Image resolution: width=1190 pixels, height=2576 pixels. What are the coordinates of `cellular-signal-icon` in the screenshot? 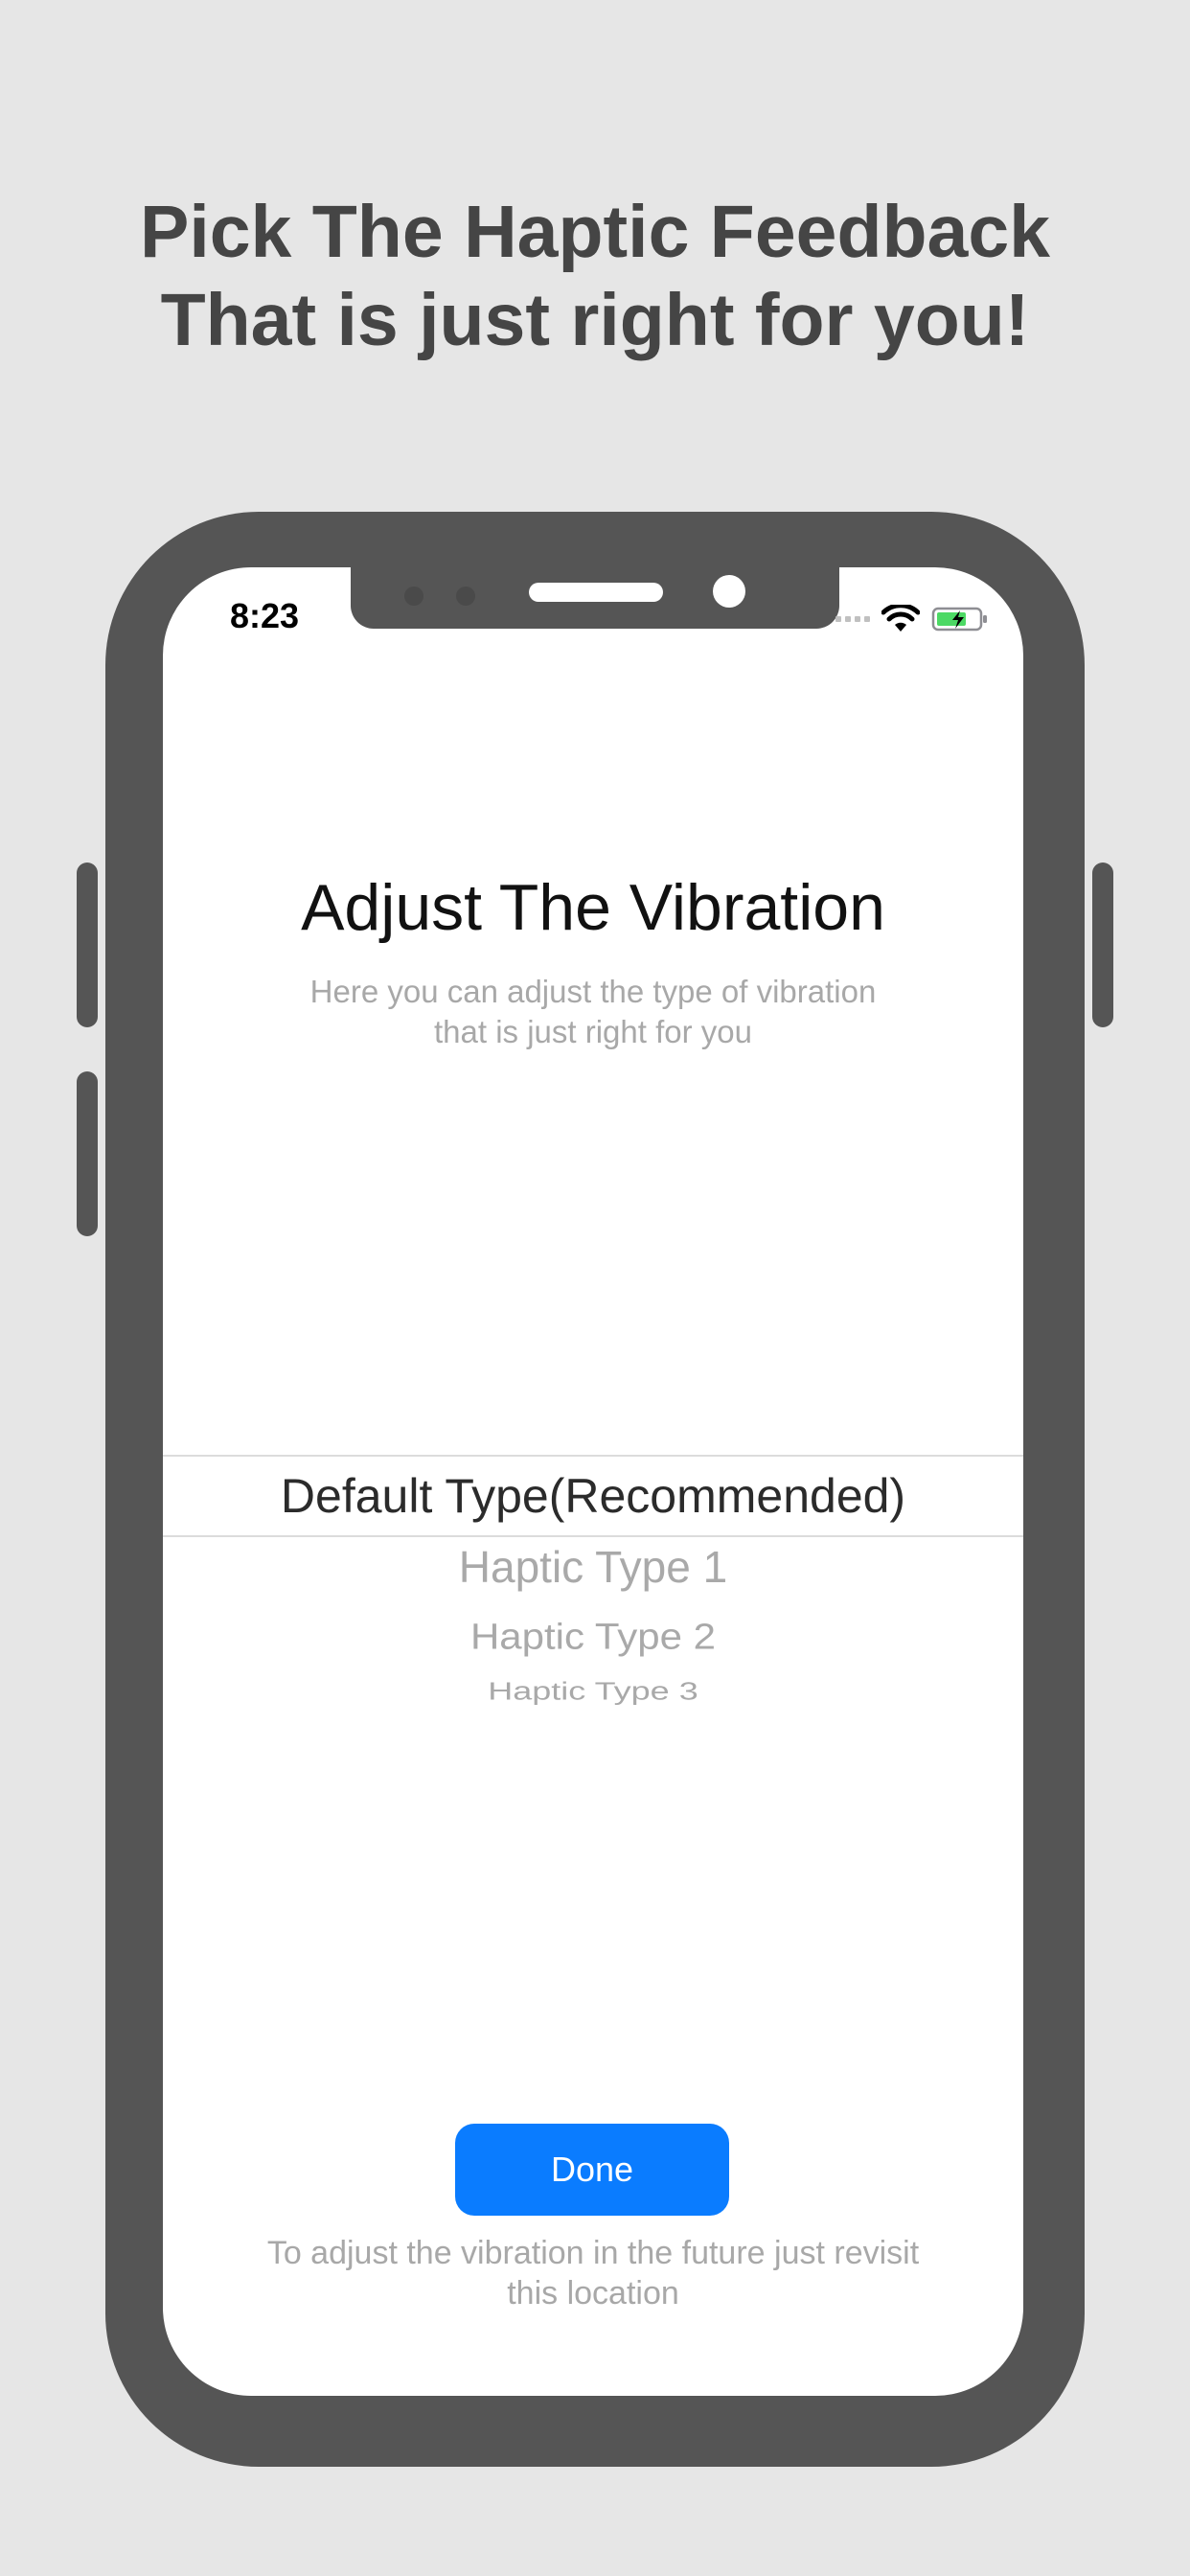 It's located at (853, 619).